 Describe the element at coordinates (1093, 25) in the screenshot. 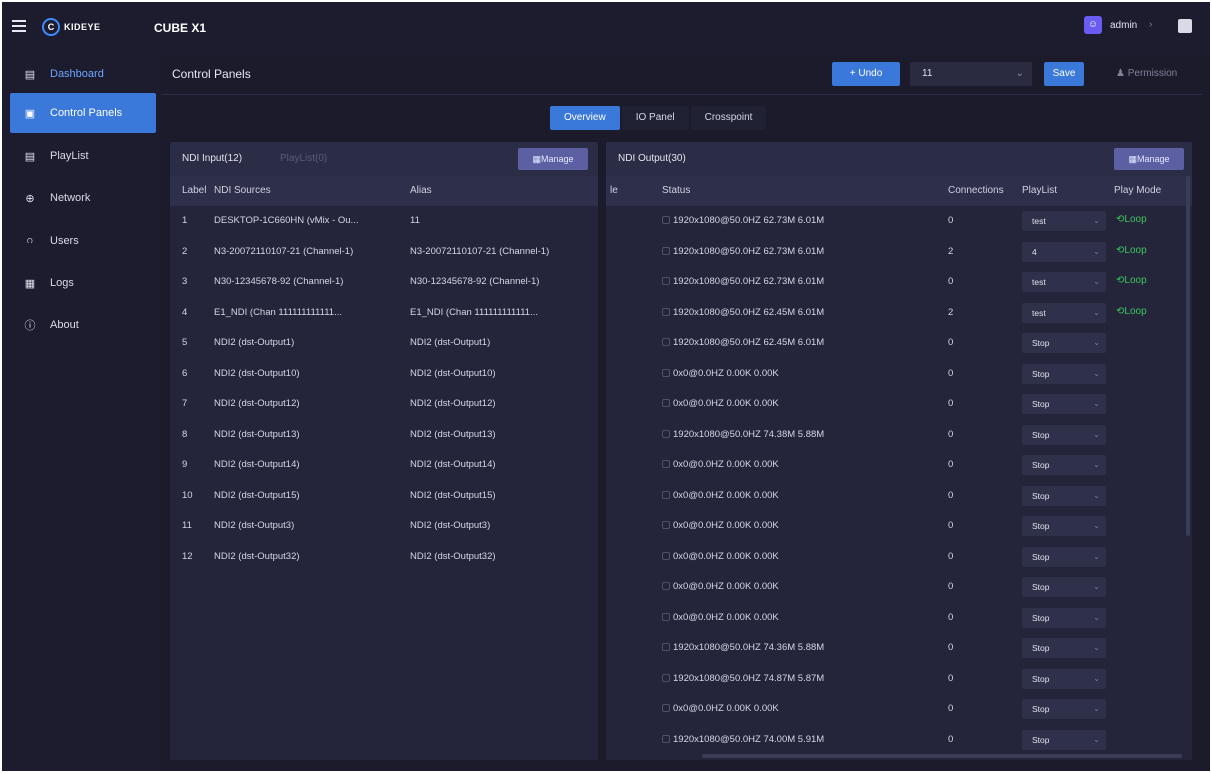

I see `user-avatar-icon: ☺` at that location.